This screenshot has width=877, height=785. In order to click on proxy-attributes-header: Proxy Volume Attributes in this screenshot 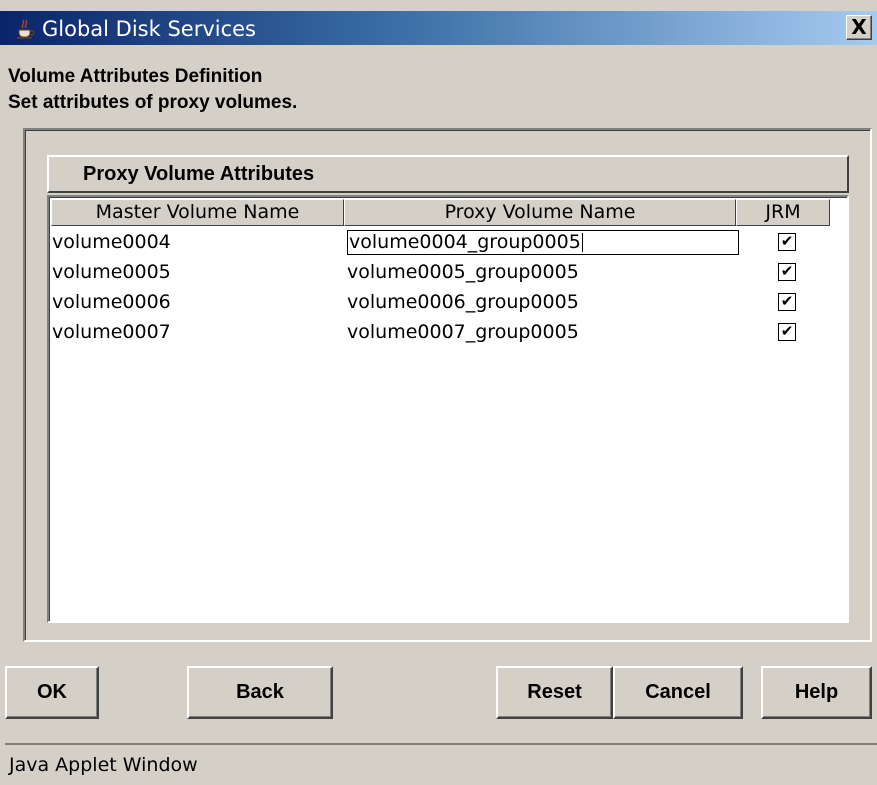, I will do `click(448, 174)`.